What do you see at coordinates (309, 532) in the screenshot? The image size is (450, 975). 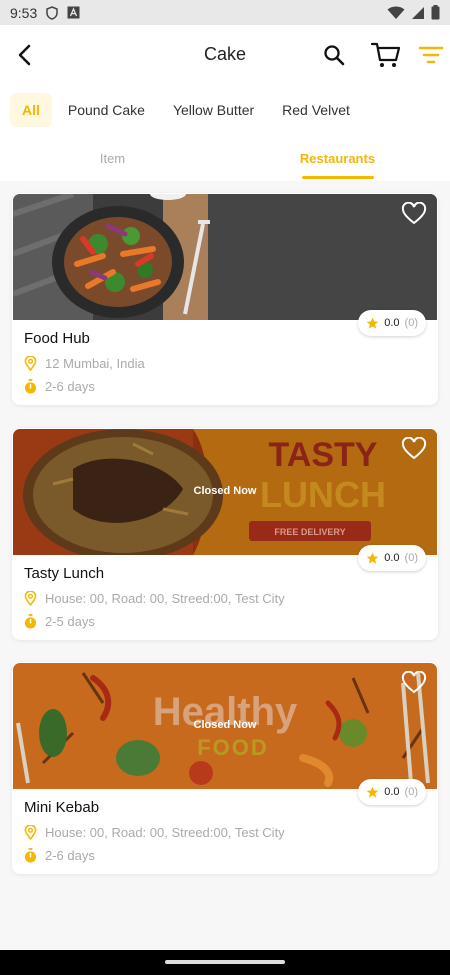 I see `banner-tag: FREE DELIVERY` at bounding box center [309, 532].